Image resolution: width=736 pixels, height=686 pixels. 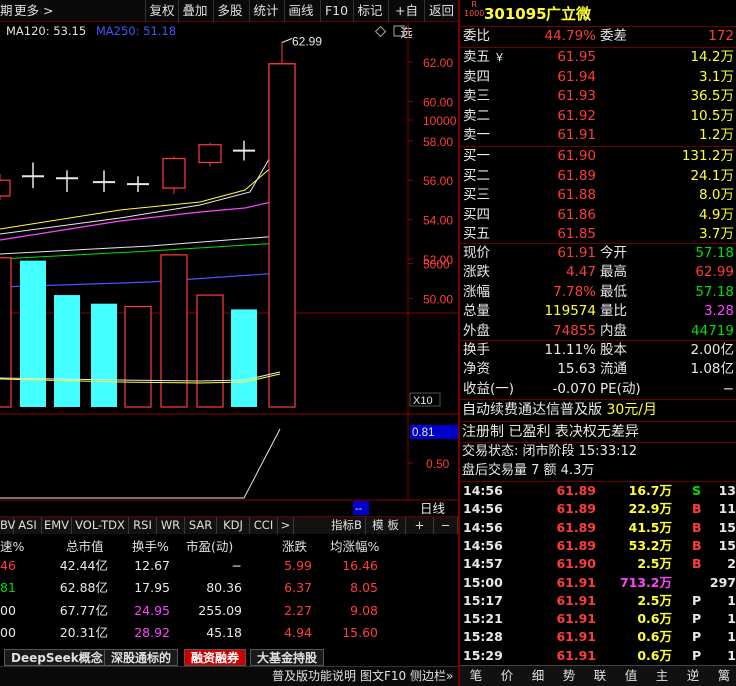 What do you see at coordinates (300, 11) in the screenshot?
I see `toolbar-item: 画线` at bounding box center [300, 11].